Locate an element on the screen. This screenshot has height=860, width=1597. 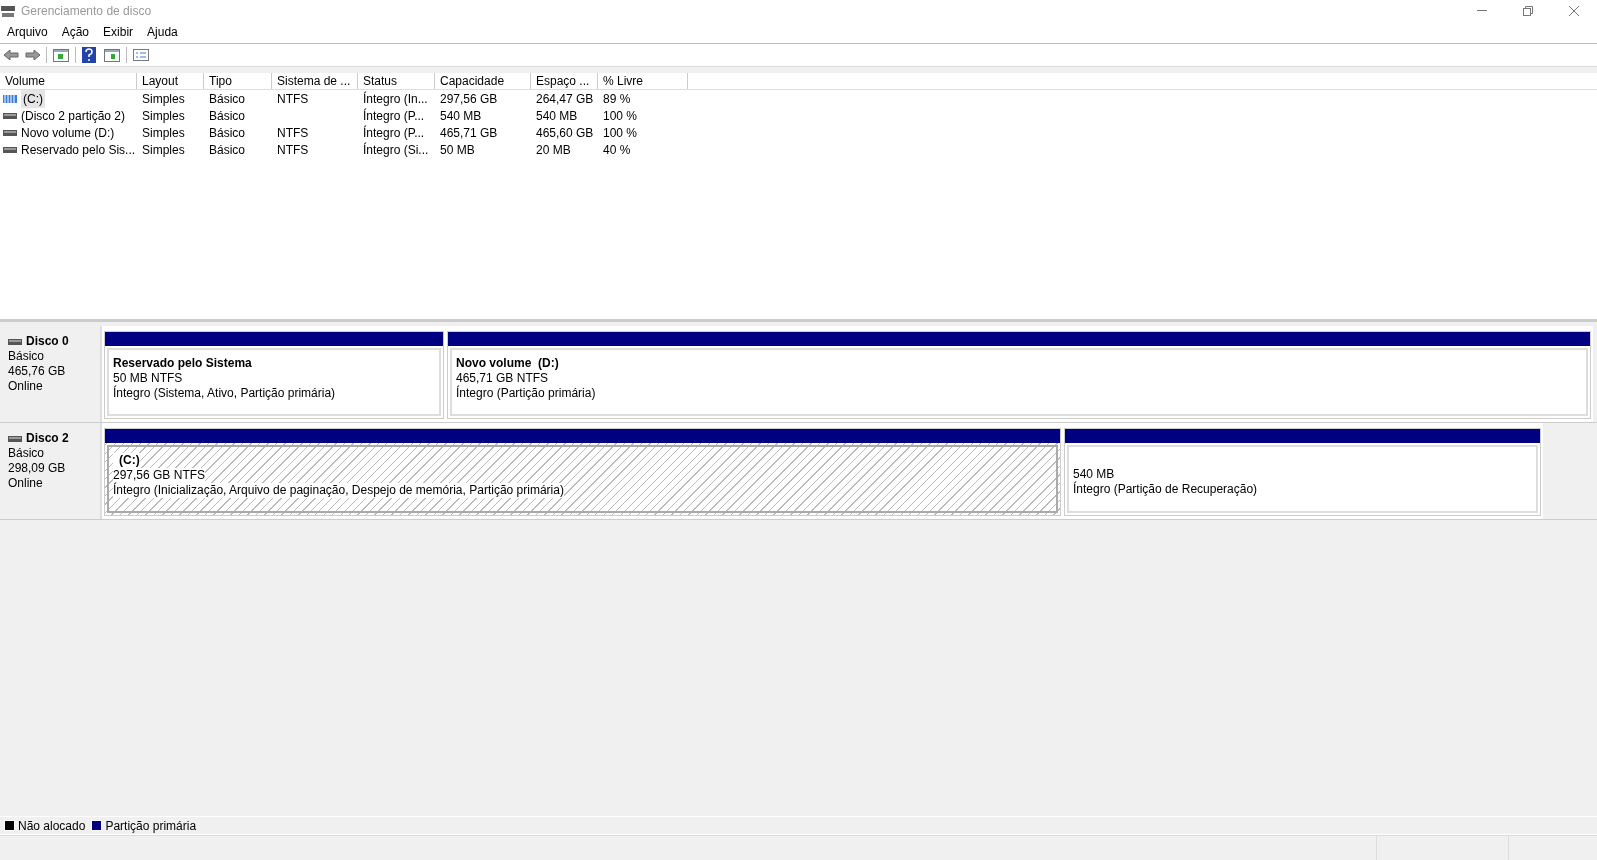
action-pane-icon is located at coordinates (112, 55).